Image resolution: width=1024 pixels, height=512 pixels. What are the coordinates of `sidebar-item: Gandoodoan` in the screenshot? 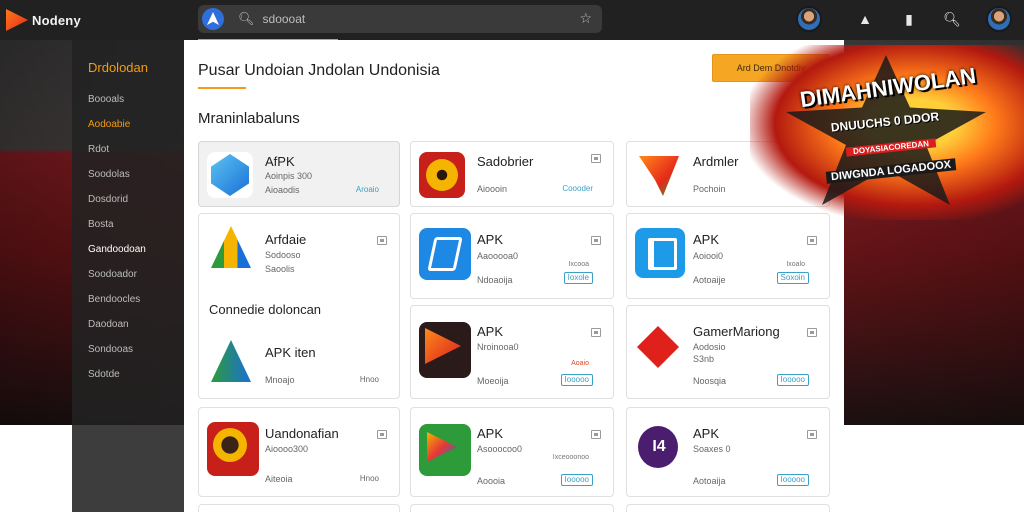 It's located at (117, 249).